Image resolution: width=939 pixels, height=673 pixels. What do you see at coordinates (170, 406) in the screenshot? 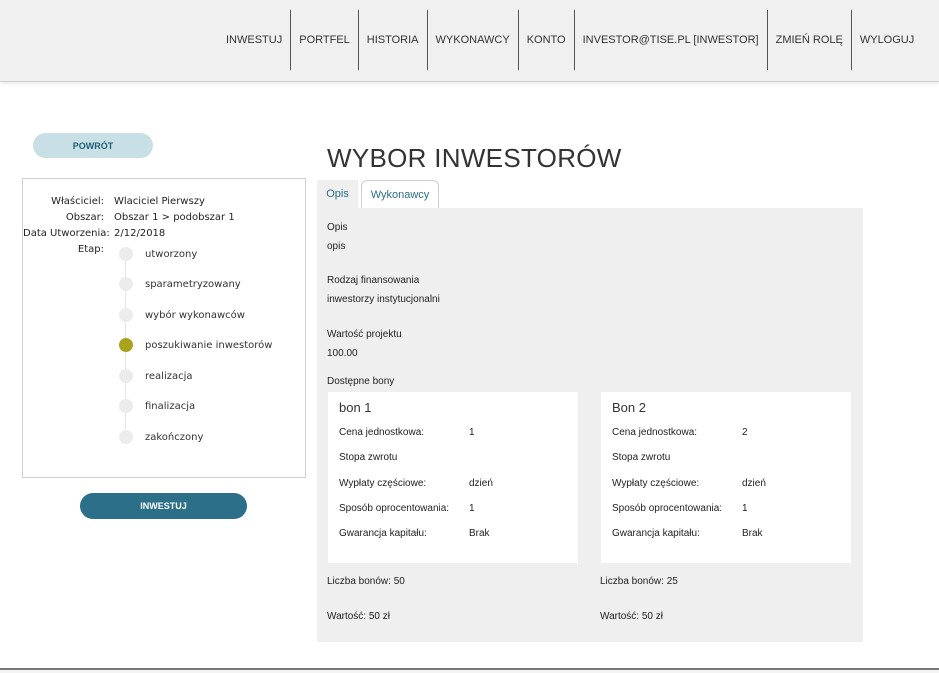
I see `stage-label-text: finalizacja` at bounding box center [170, 406].